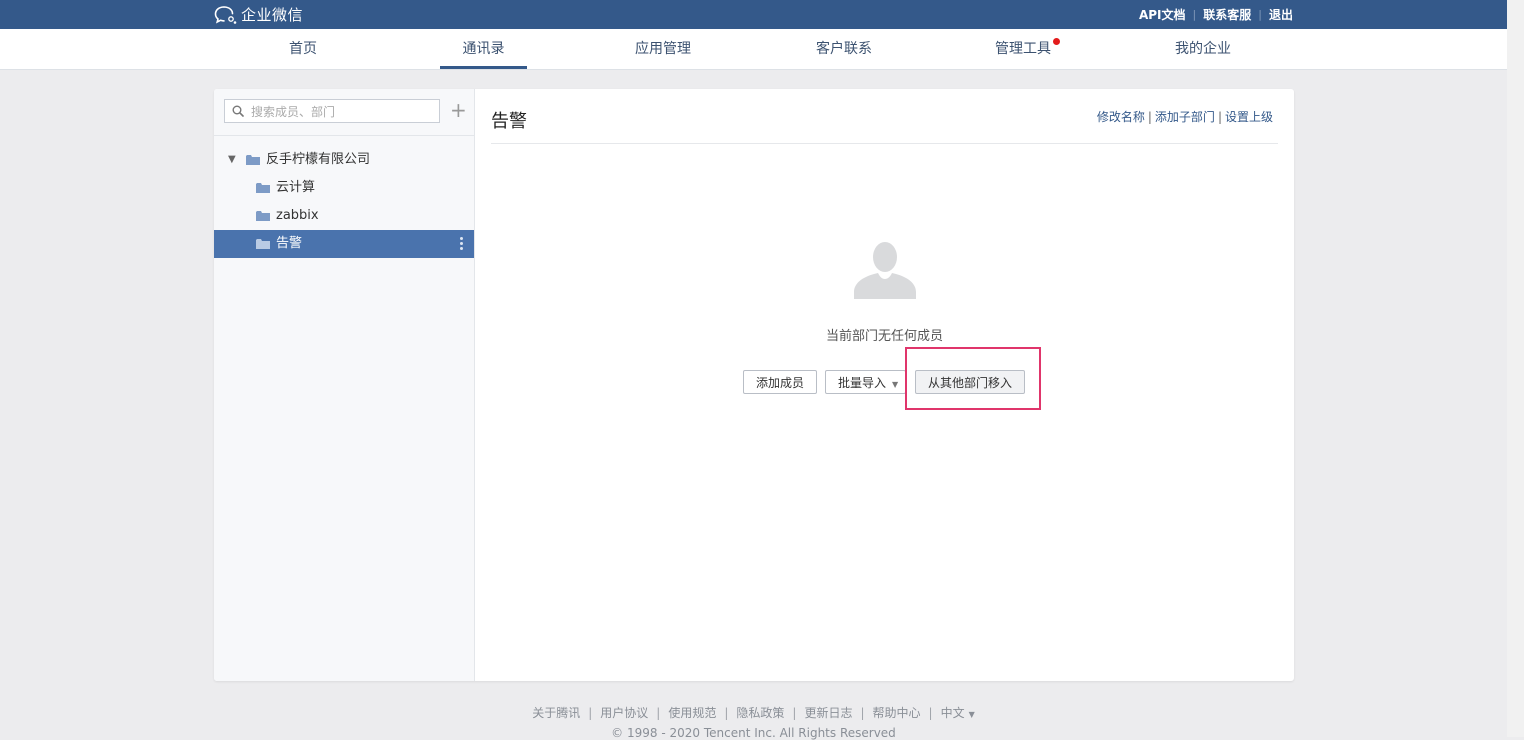 This screenshot has width=1524, height=740. Describe the element at coordinates (884, 143) in the screenshot. I see `title-divider` at that location.